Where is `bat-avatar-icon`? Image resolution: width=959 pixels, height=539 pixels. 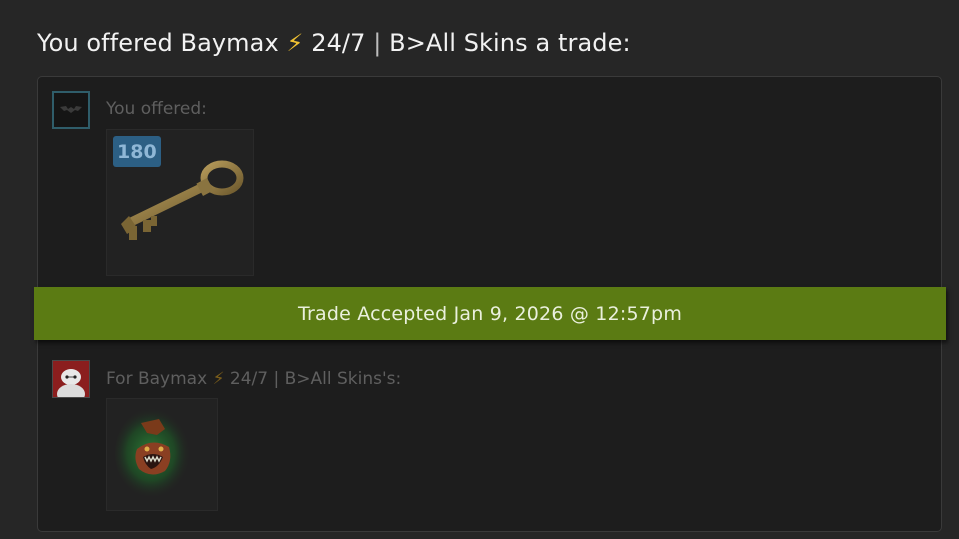 bat-avatar-icon is located at coordinates (71, 110).